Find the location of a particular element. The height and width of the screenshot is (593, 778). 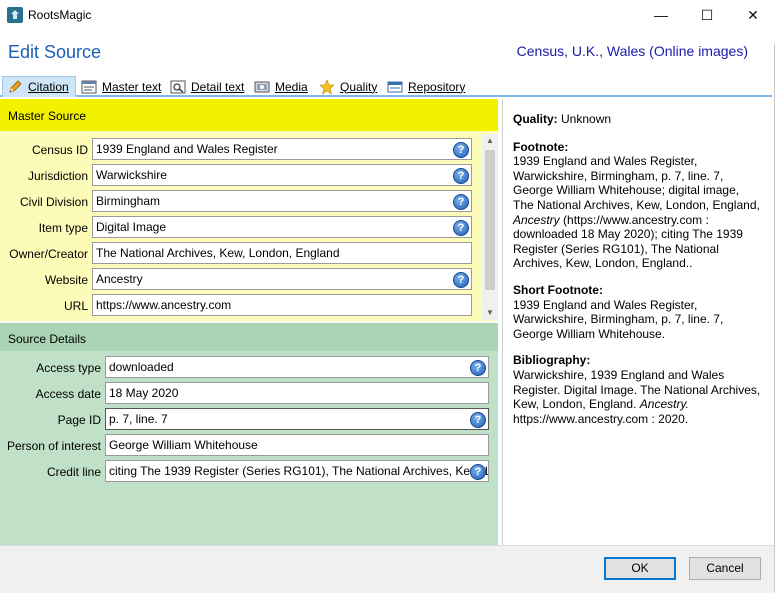

census-id-label: Census ID is located at coordinates (59, 150).